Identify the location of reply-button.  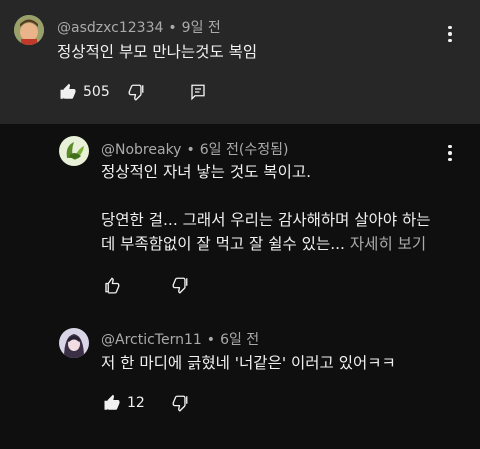
(198, 92).